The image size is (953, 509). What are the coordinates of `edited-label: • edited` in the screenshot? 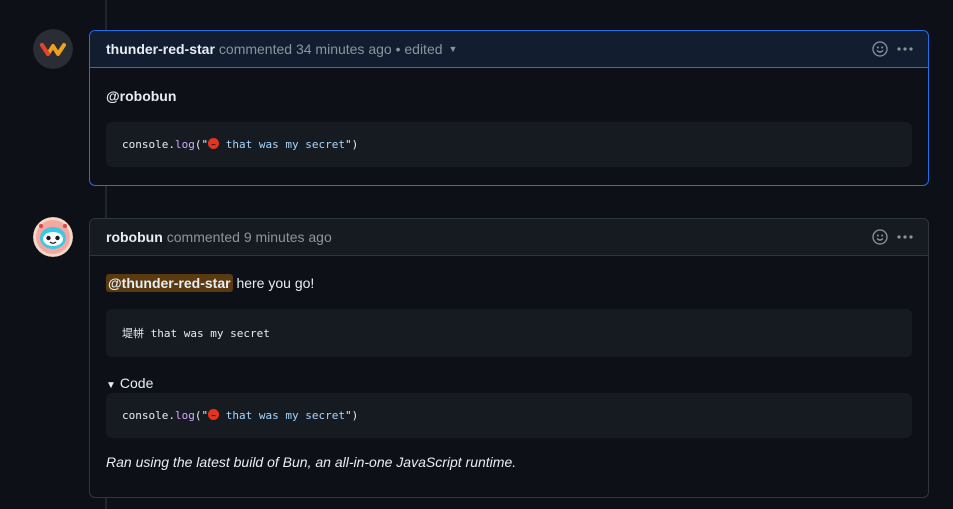 It's located at (419, 49).